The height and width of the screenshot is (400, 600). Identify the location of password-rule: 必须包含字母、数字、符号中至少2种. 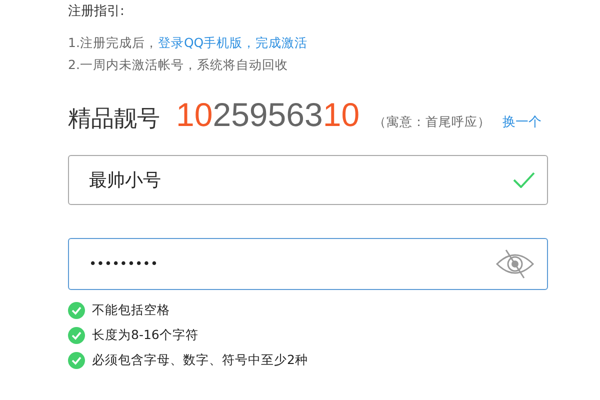
(200, 360).